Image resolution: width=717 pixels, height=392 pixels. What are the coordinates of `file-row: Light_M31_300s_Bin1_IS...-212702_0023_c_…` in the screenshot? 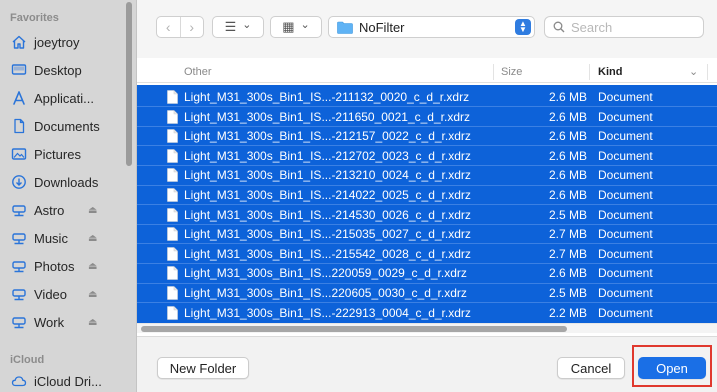 It's located at (427, 156).